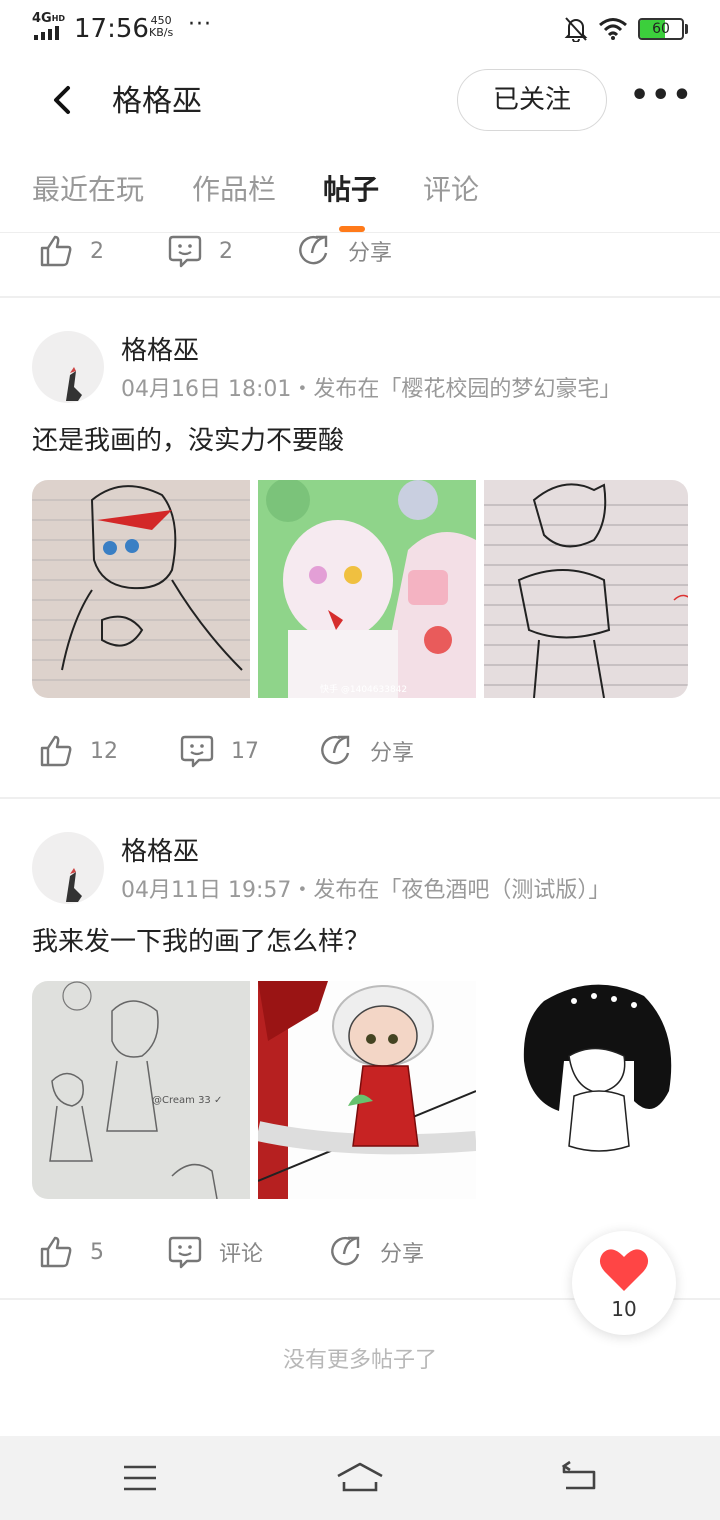 The width and height of the screenshot is (720, 1520). Describe the element at coordinates (157, 101) in the screenshot. I see `page-title: 格格巫` at that location.